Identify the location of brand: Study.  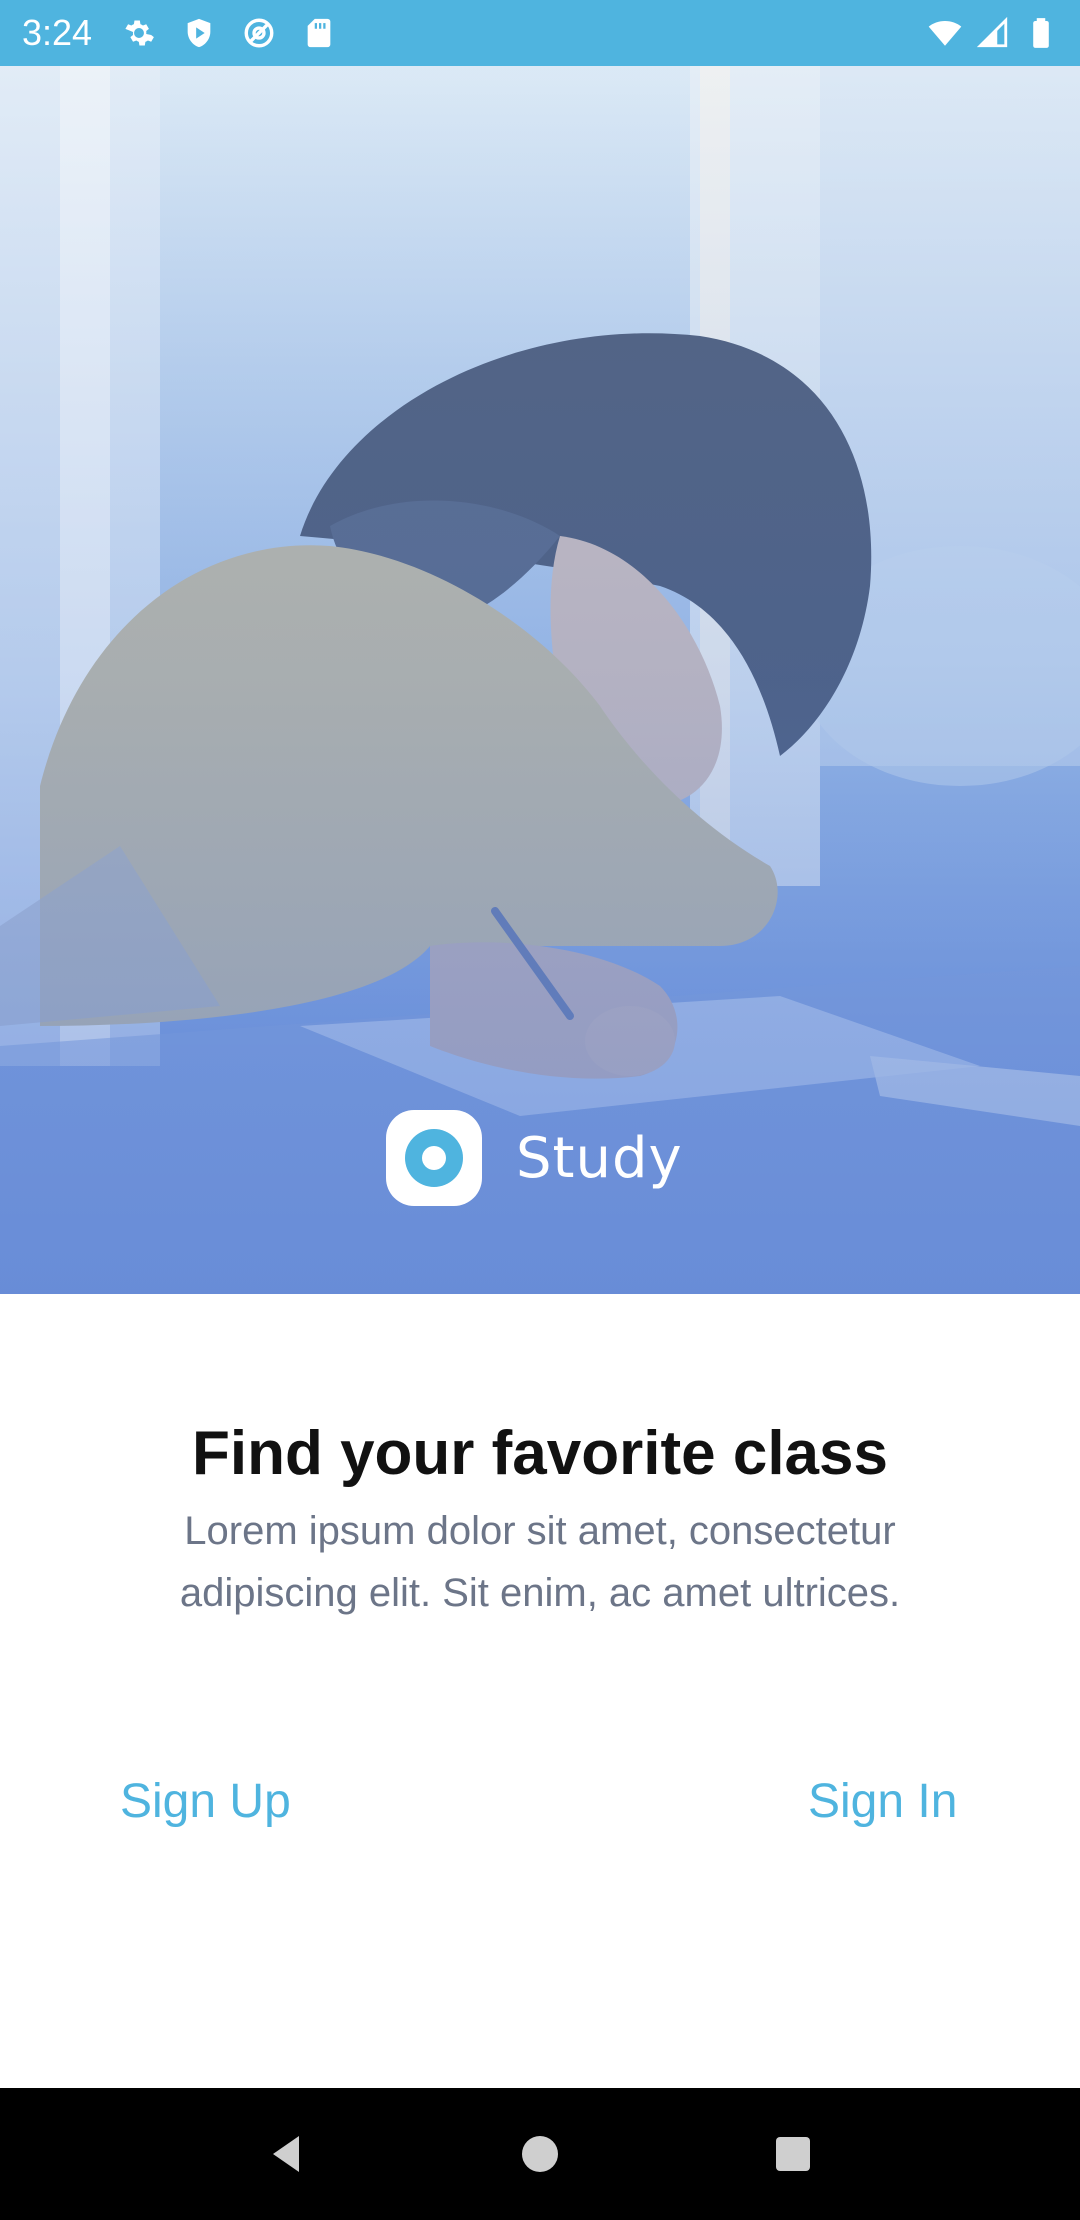
(534, 1158).